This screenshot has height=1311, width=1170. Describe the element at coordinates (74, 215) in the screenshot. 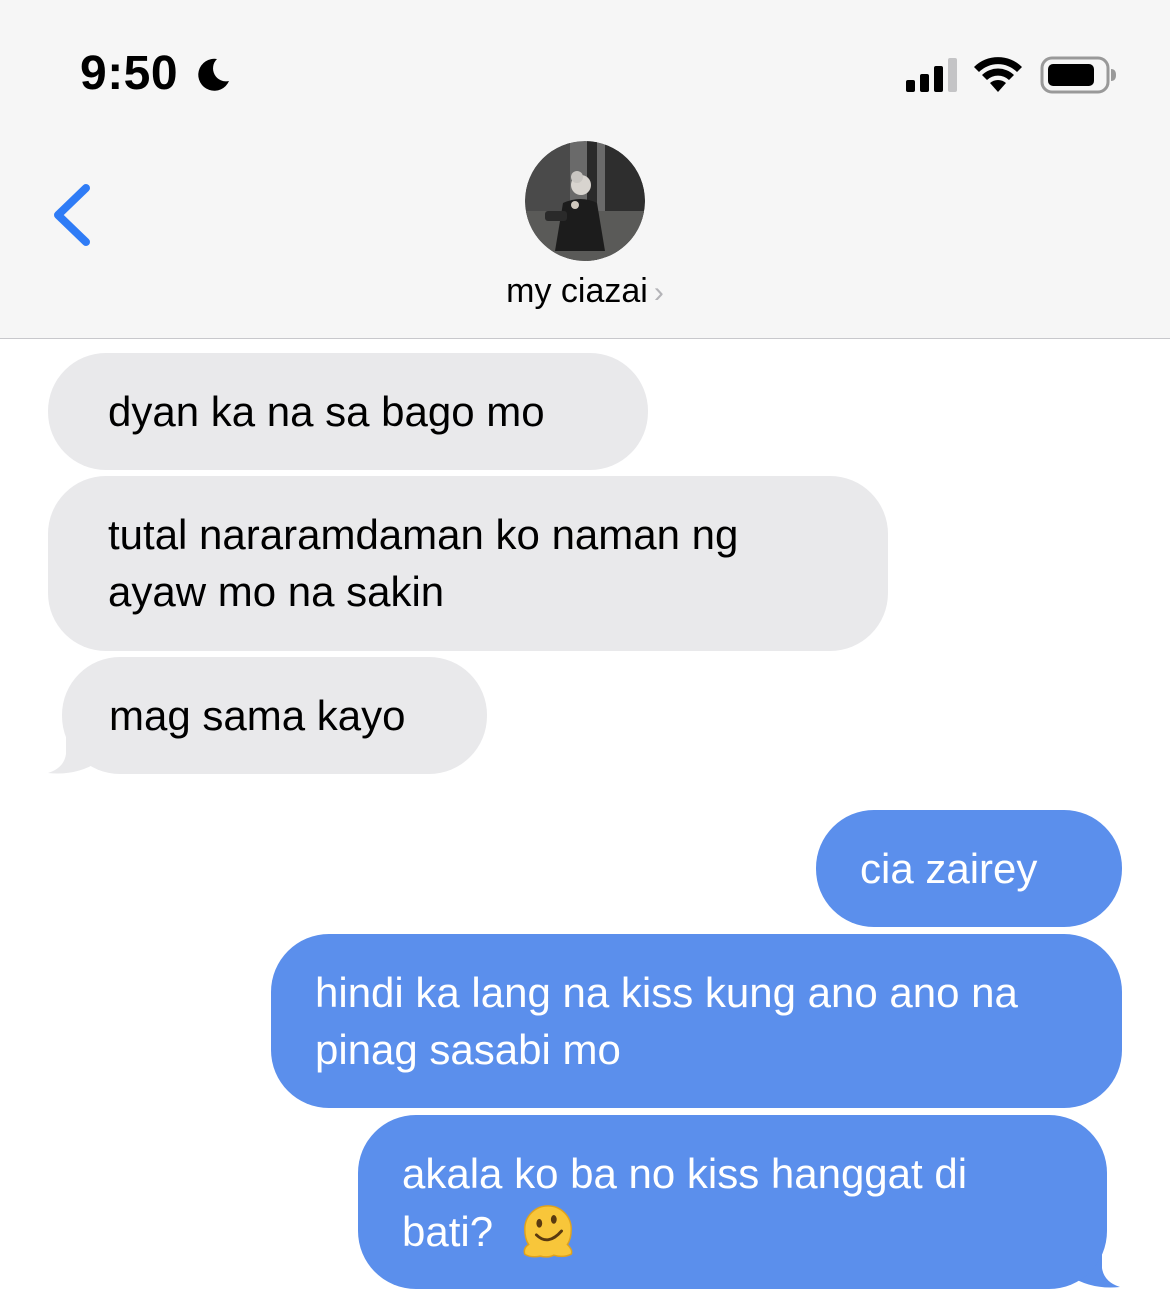

I see `back-chevron-icon` at that location.